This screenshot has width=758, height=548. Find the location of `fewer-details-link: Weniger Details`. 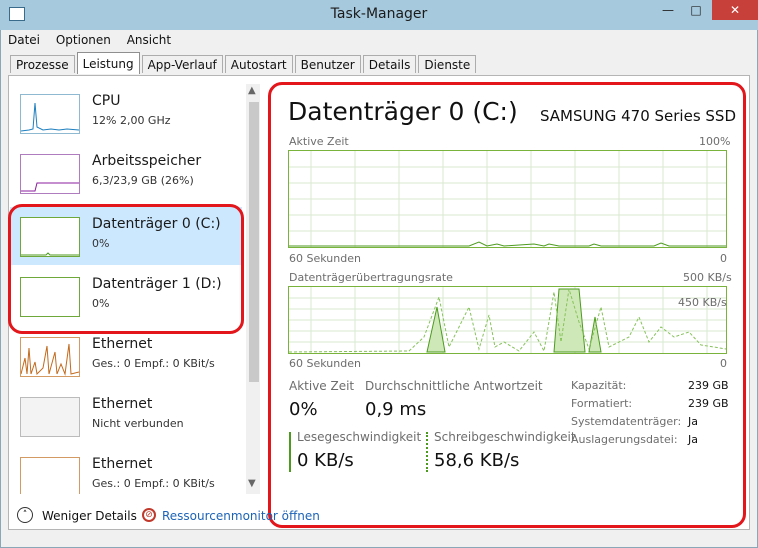

fewer-details-link: Weniger Details is located at coordinates (89, 516).